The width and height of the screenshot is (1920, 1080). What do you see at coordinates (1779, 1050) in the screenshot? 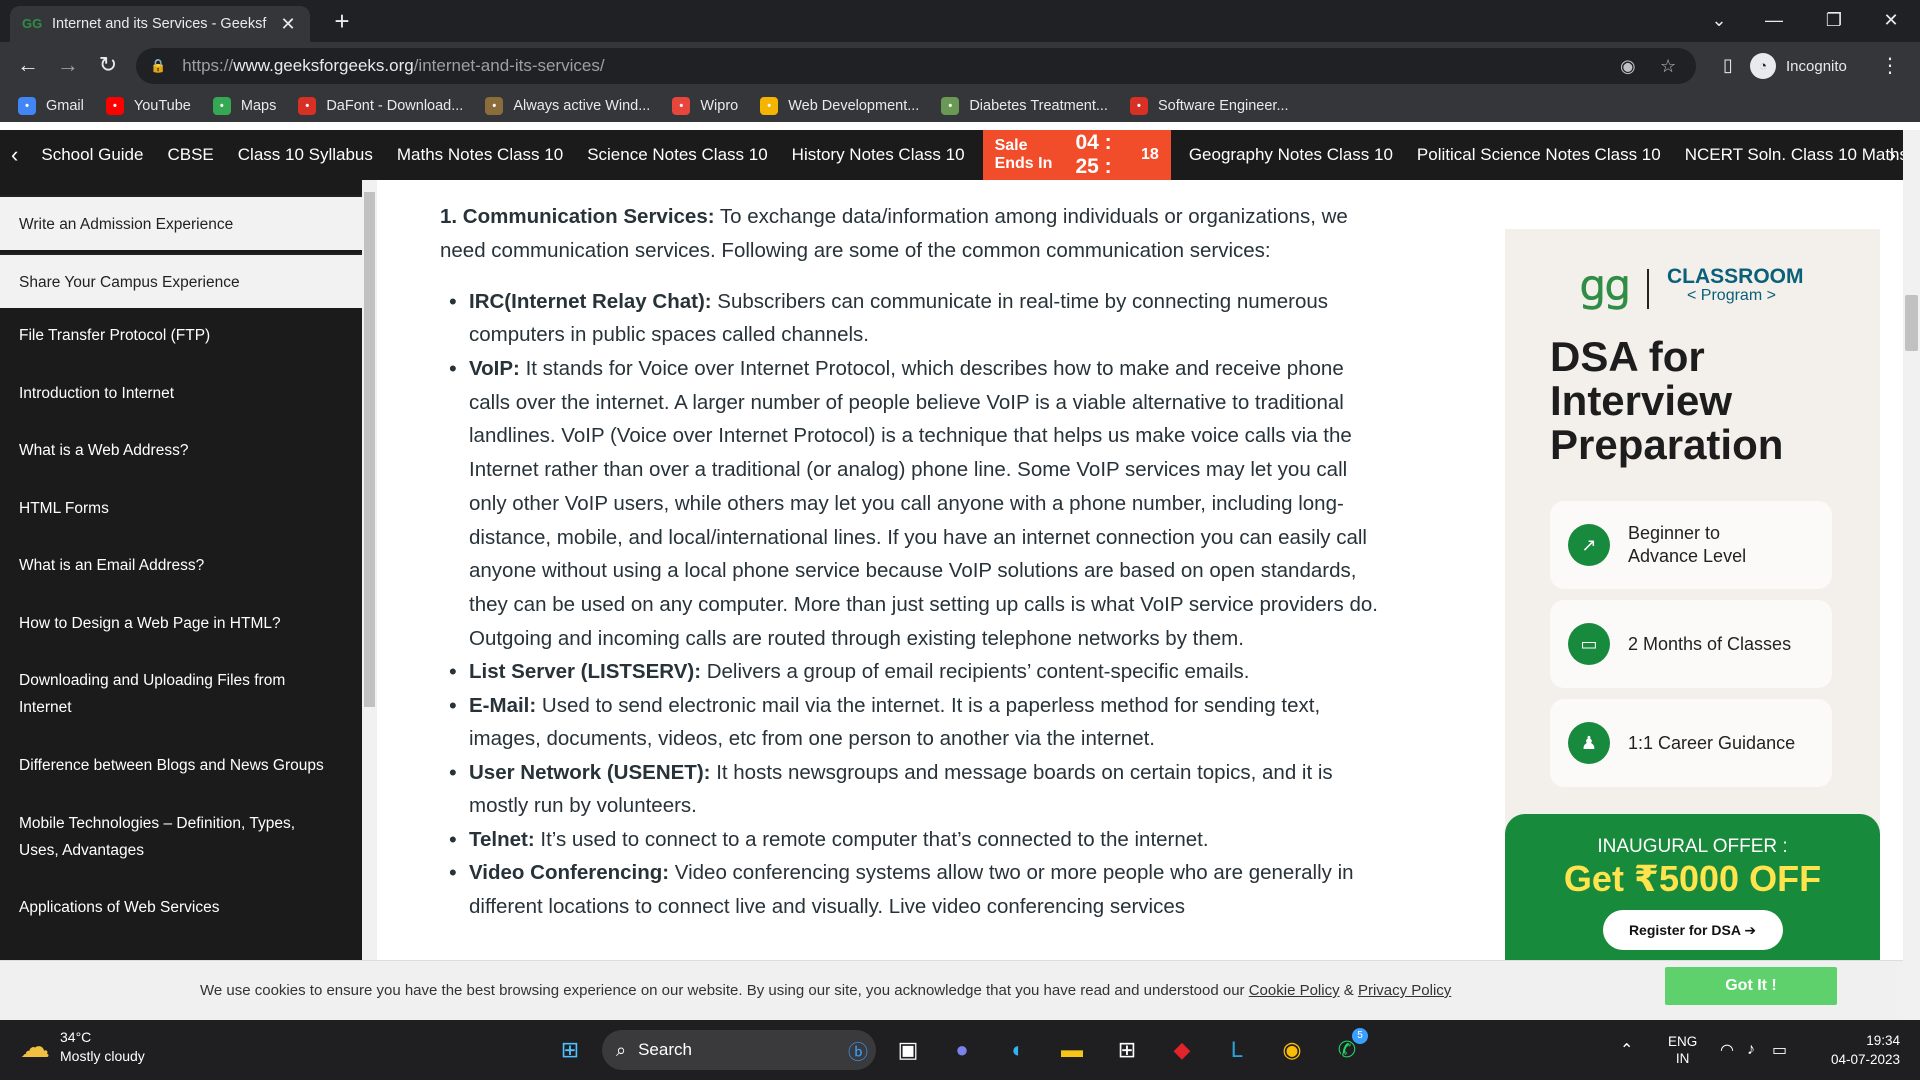
I see `battery-icon: ▭` at bounding box center [1779, 1050].